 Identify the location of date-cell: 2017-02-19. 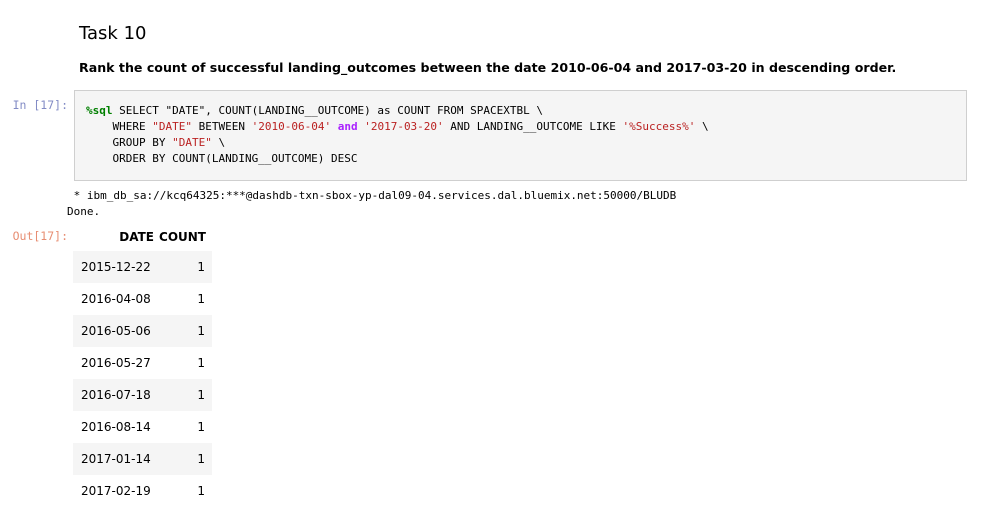
(116, 491).